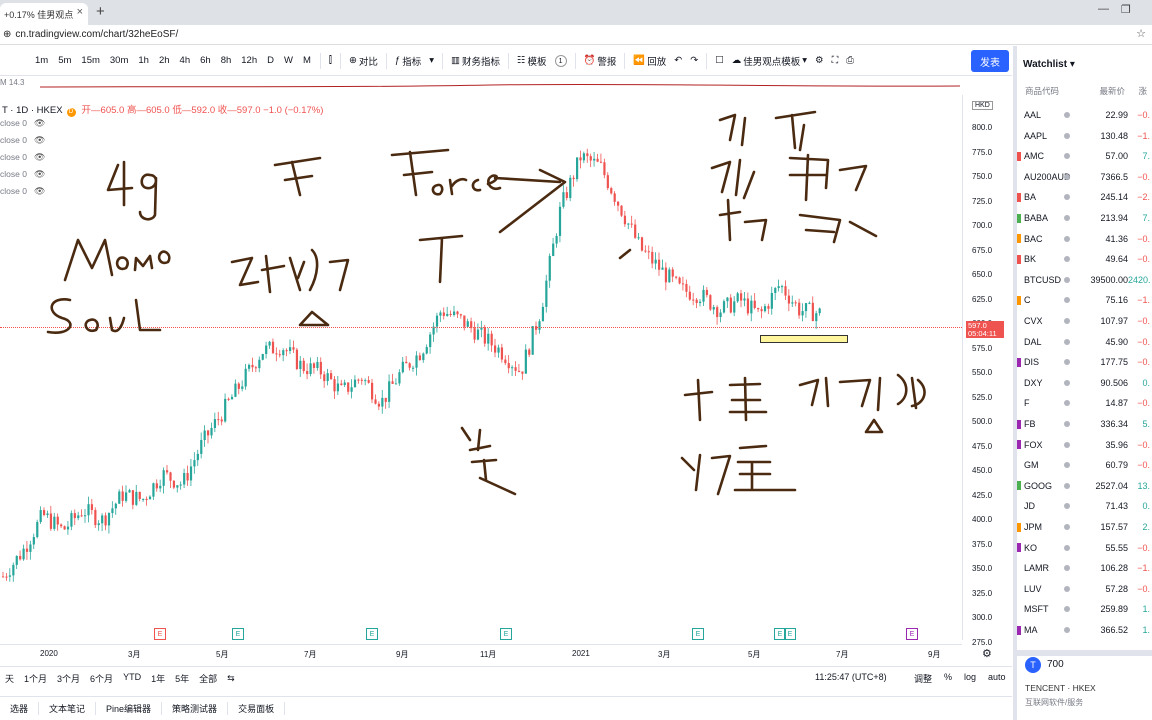 This screenshot has height=720, width=1152. What do you see at coordinates (851, 677) in the screenshot?
I see `clock: 11:25:47 (UTC+8)` at bounding box center [851, 677].